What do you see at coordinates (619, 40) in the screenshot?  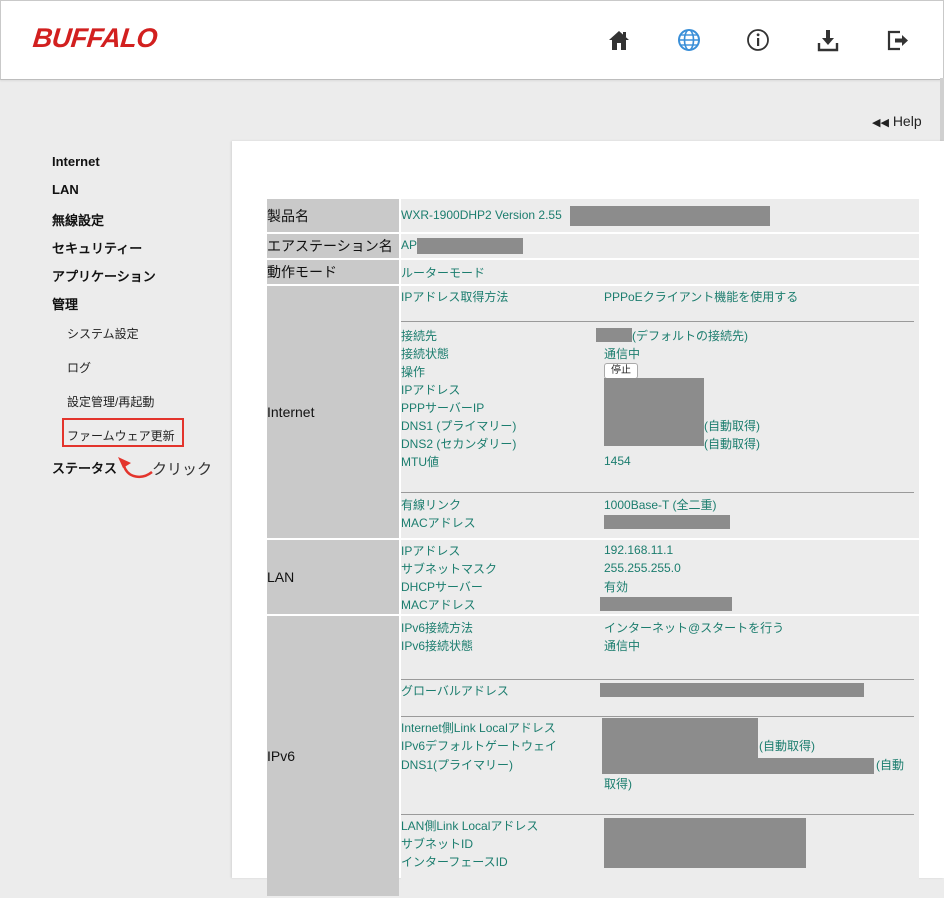 I see `home-icon` at bounding box center [619, 40].